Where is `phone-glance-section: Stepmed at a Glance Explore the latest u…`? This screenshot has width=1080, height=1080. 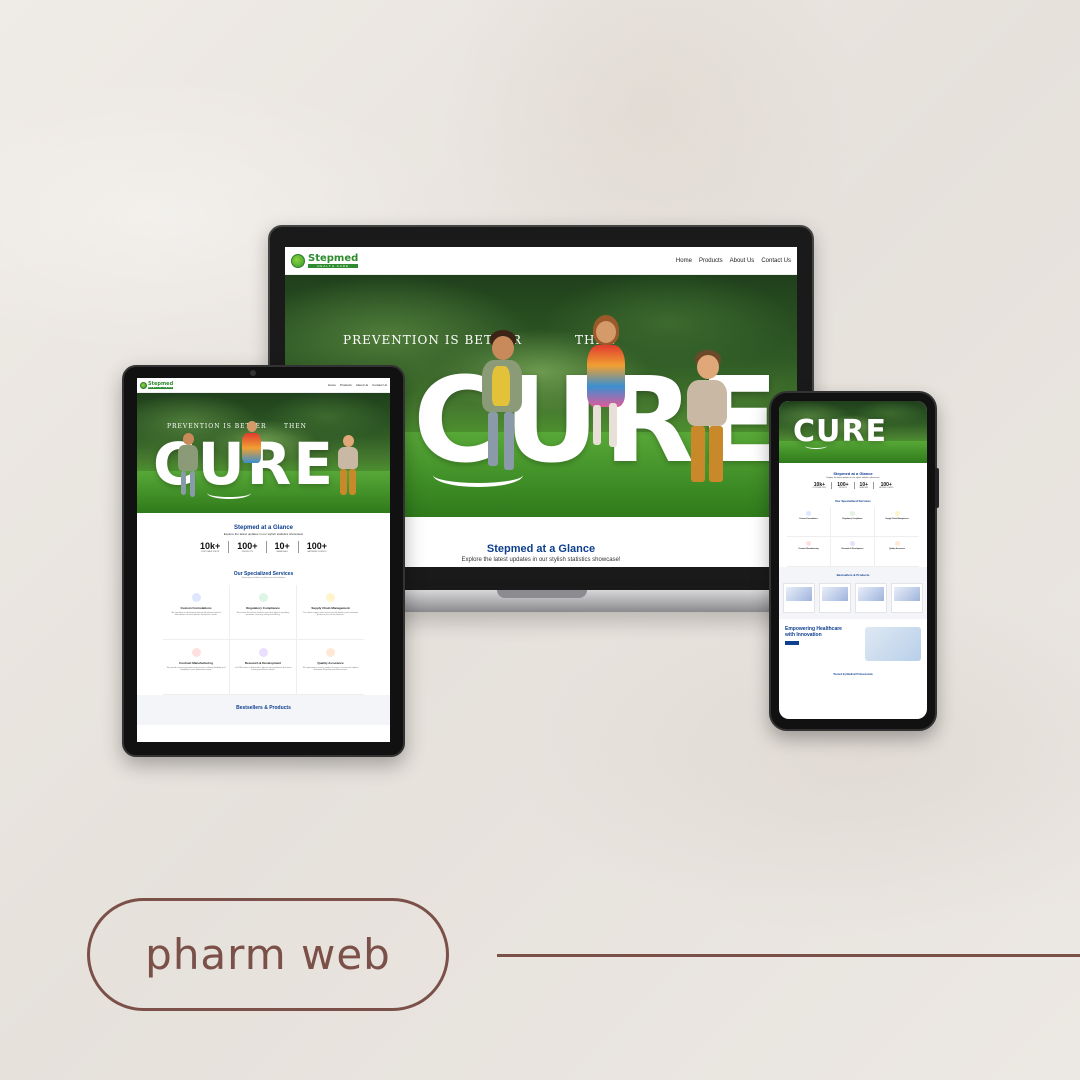
phone-glance-section: Stepmed at a Glance Explore the latest u… is located at coordinates (853, 476).